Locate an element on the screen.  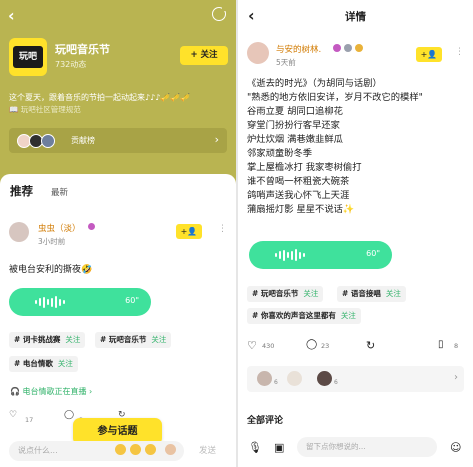
all-comments-heading: 全部评论 is located at coordinates (265, 421).